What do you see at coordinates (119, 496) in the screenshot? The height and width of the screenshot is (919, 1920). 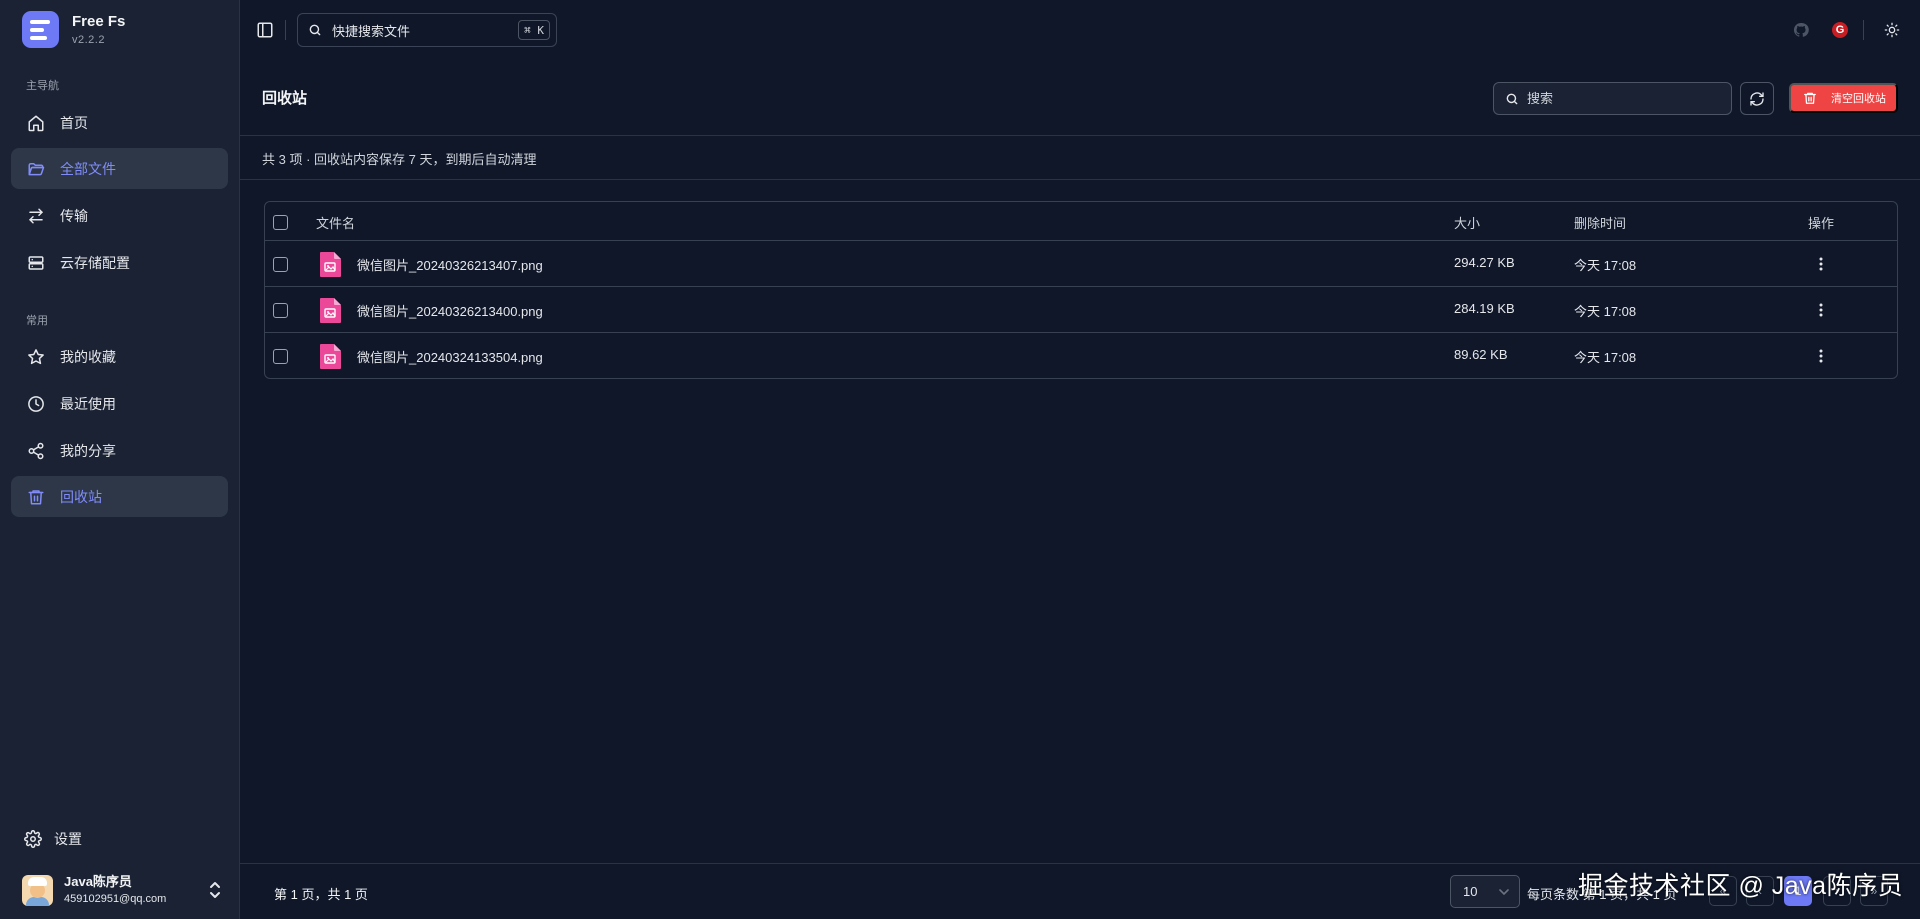 I see `sidebar-item-recycle-bin: 回收站` at bounding box center [119, 496].